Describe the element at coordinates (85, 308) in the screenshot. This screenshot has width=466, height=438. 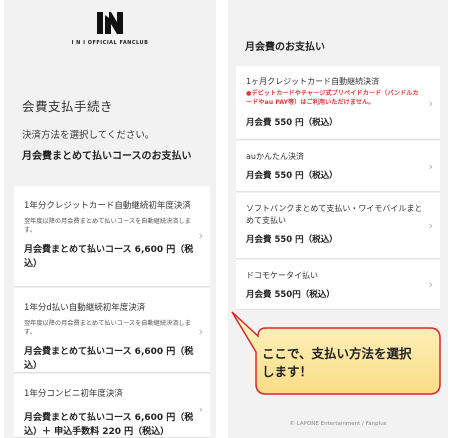
I see `option-title: 1年分d払い自動継続初年度決済` at that location.